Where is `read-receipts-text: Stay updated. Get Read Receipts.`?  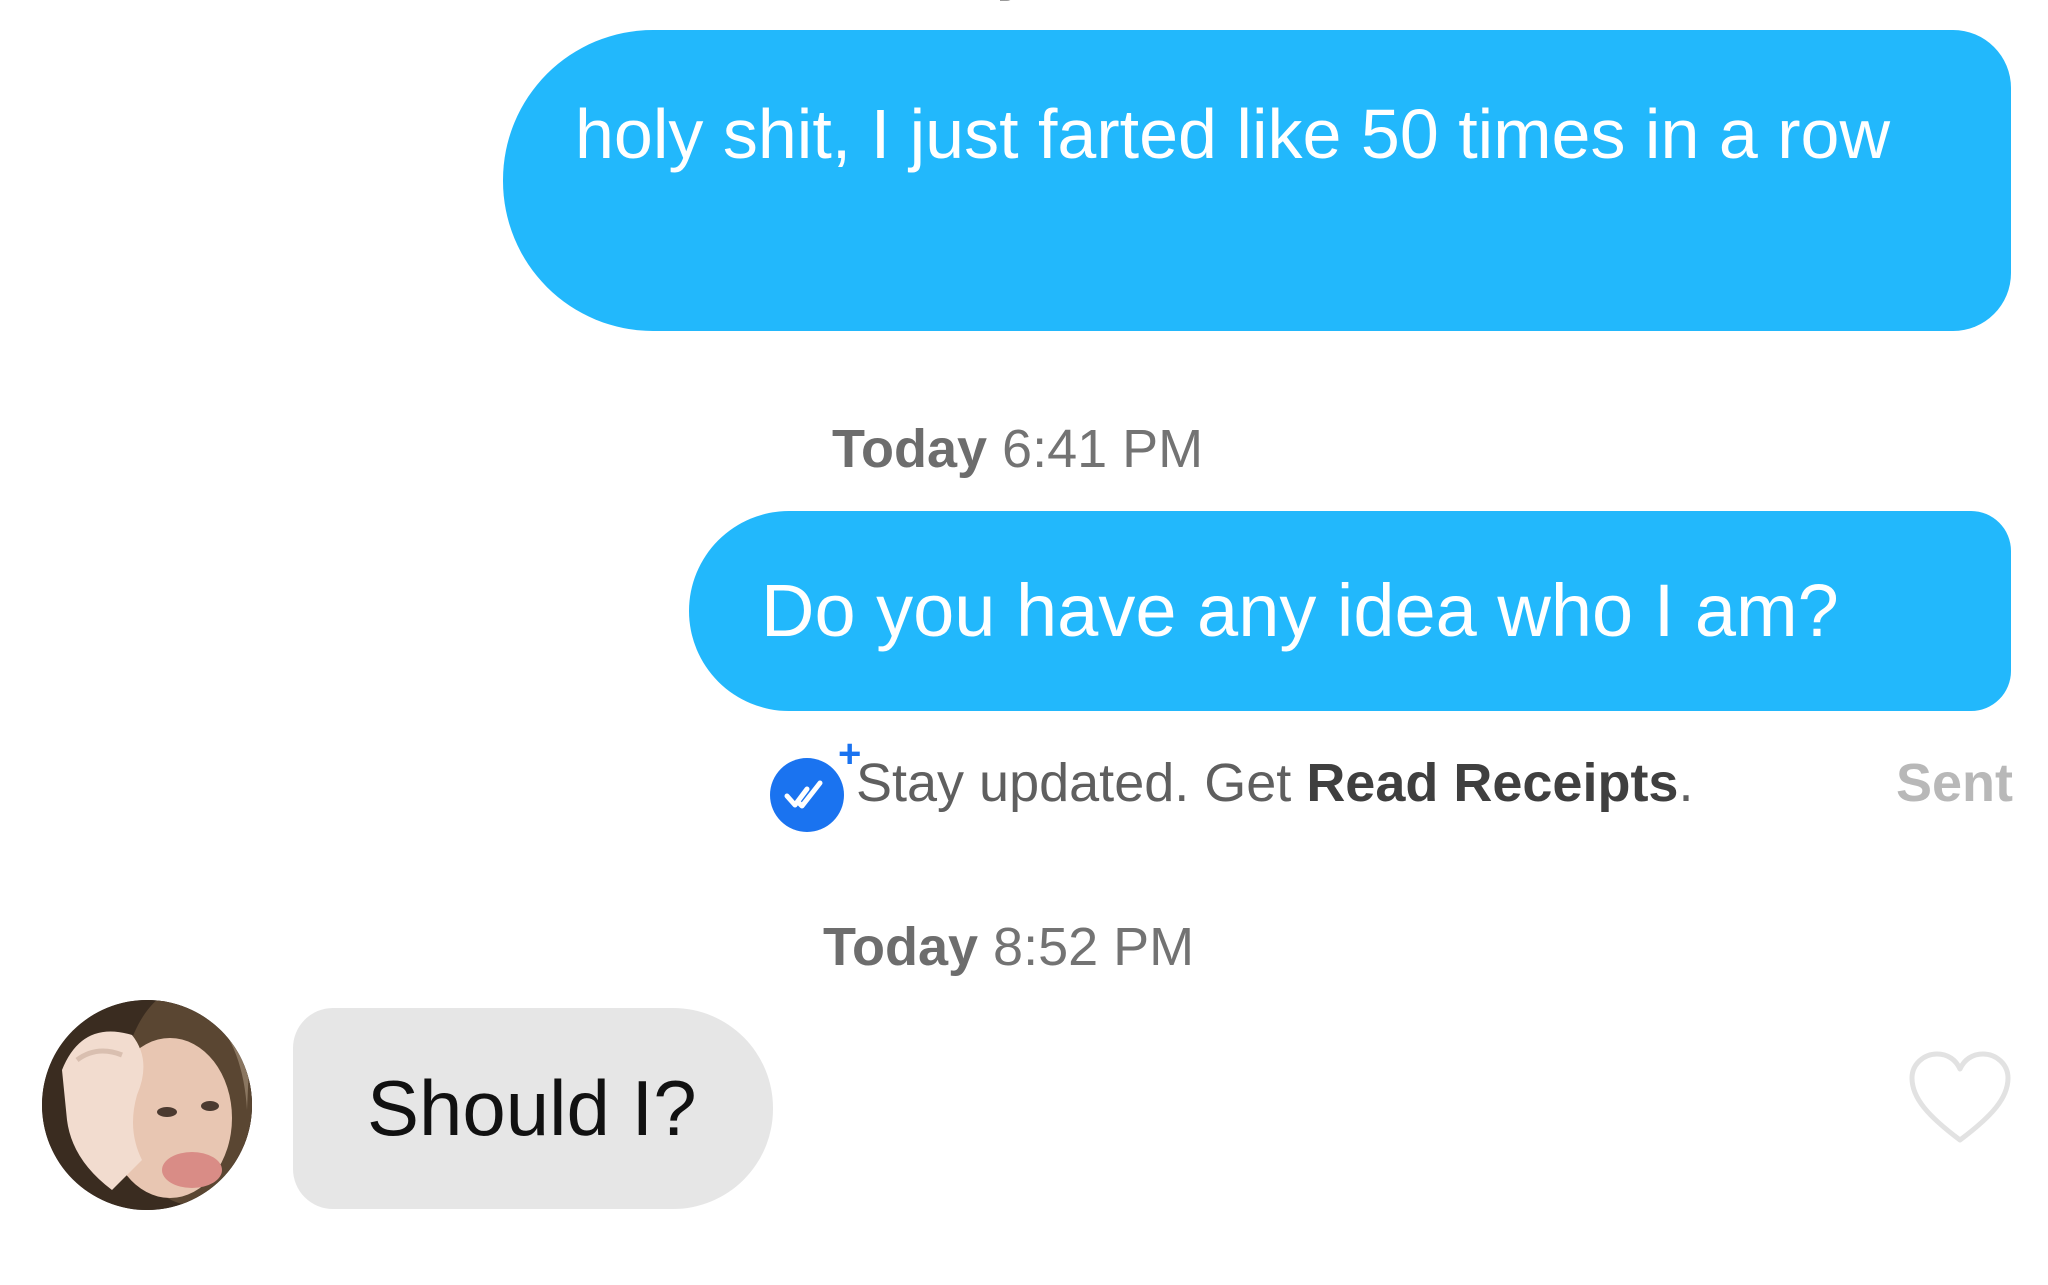 read-receipts-text: Stay updated. Get Read Receipts. is located at coordinates (1274, 783).